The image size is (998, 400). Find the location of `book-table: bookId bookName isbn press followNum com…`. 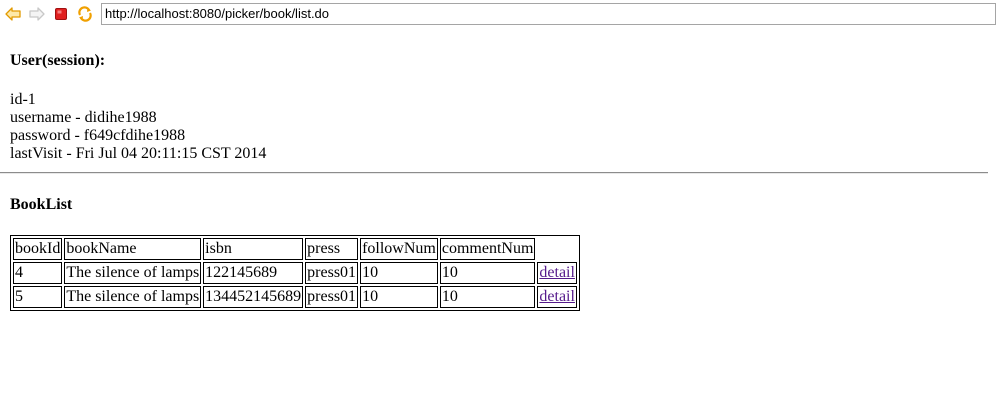

book-table: bookId bookName isbn press followNum com… is located at coordinates (295, 273).